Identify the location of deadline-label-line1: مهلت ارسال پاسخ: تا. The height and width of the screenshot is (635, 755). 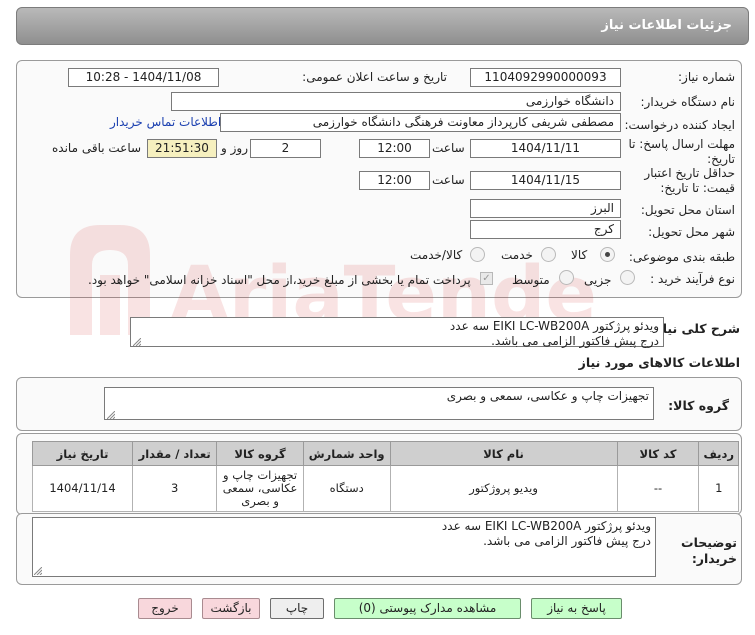
(681, 144).